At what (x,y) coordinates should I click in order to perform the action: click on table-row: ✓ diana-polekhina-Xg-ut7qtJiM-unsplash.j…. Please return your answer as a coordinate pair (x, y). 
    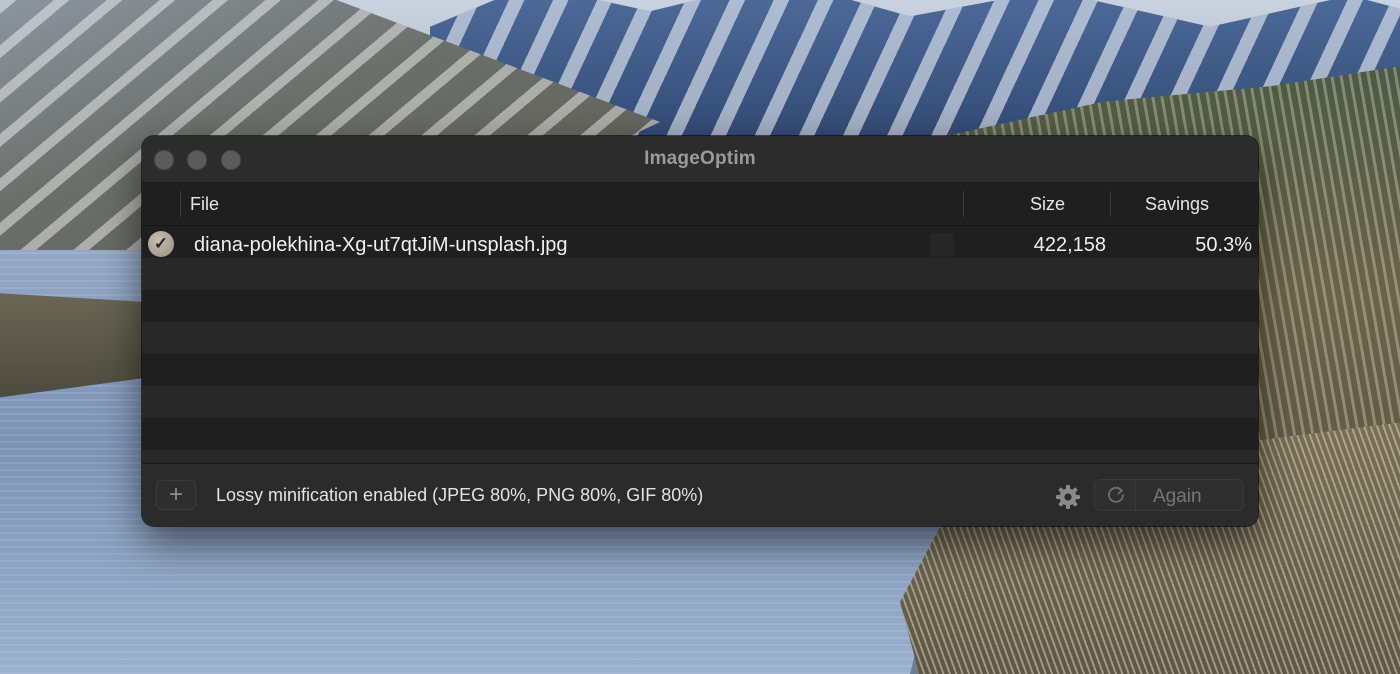
    Looking at the image, I should click on (700, 242).